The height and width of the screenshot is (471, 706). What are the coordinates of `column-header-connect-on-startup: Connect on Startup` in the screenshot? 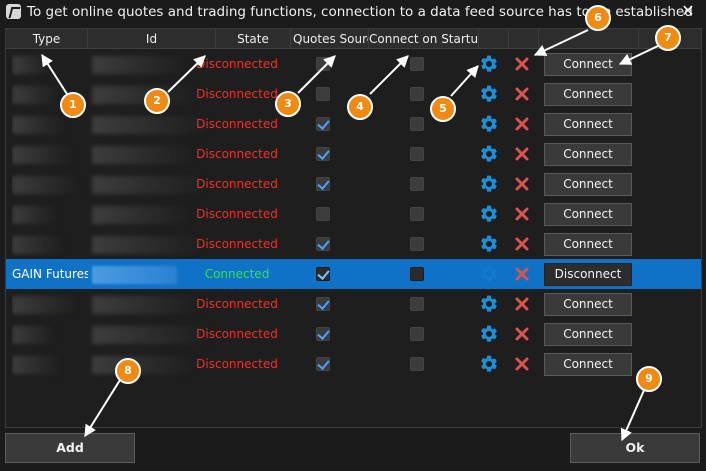 It's located at (424, 39).